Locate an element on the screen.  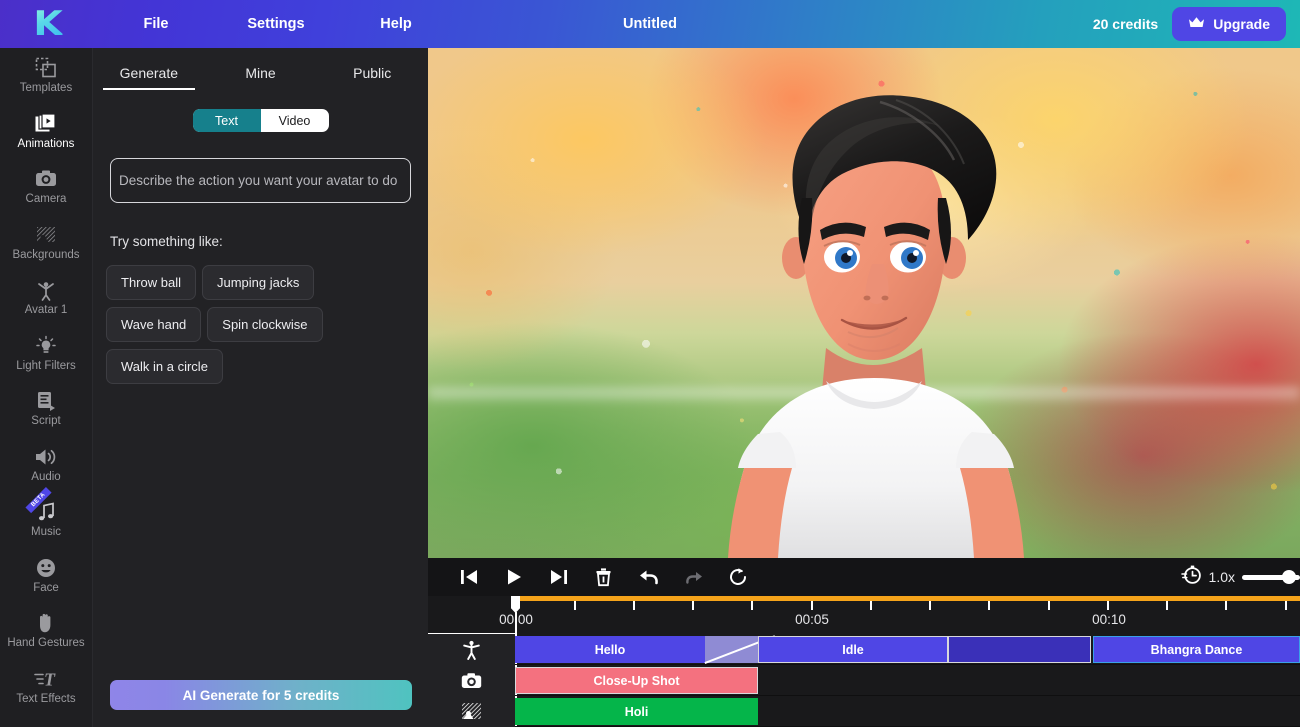
track-row-camera: Close-Up Shot is located at coordinates (864, 680).